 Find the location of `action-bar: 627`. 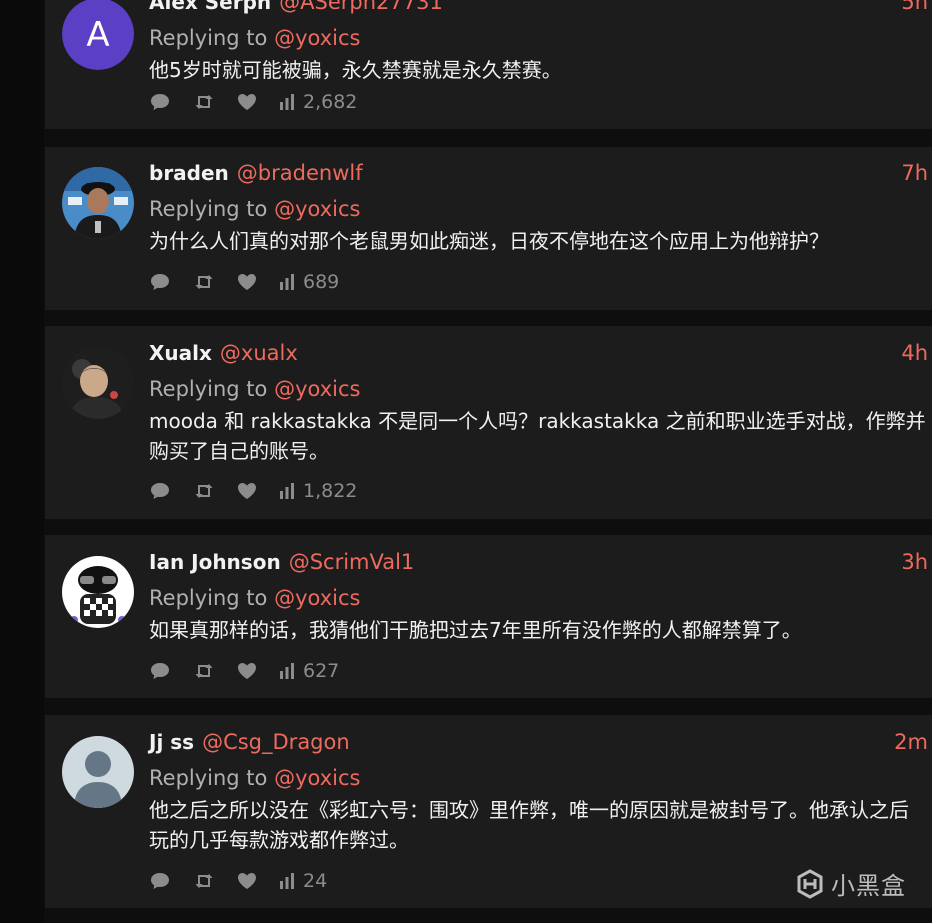

action-bar: 627 is located at coordinates (255, 671).